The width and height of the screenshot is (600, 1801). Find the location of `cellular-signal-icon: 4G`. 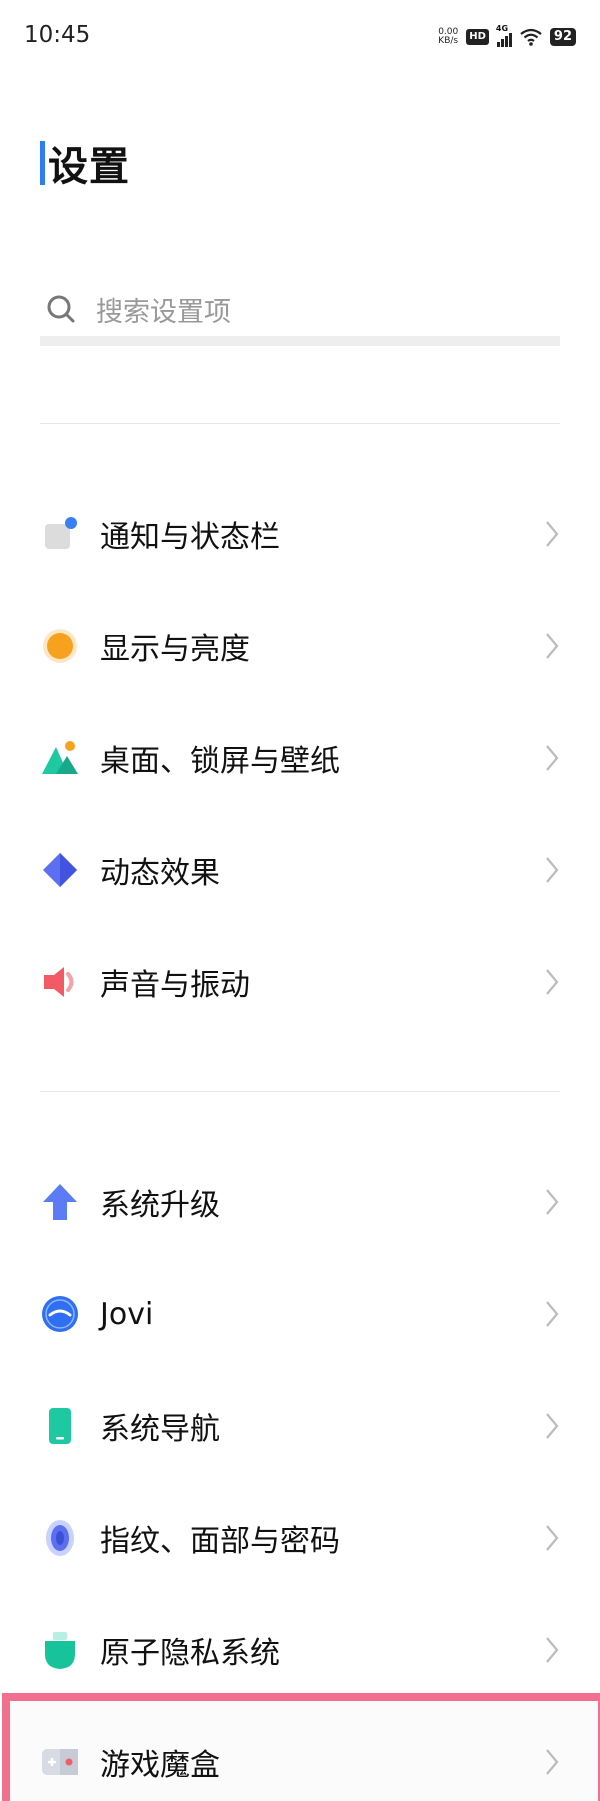

cellular-signal-icon: 4G is located at coordinates (503, 35).